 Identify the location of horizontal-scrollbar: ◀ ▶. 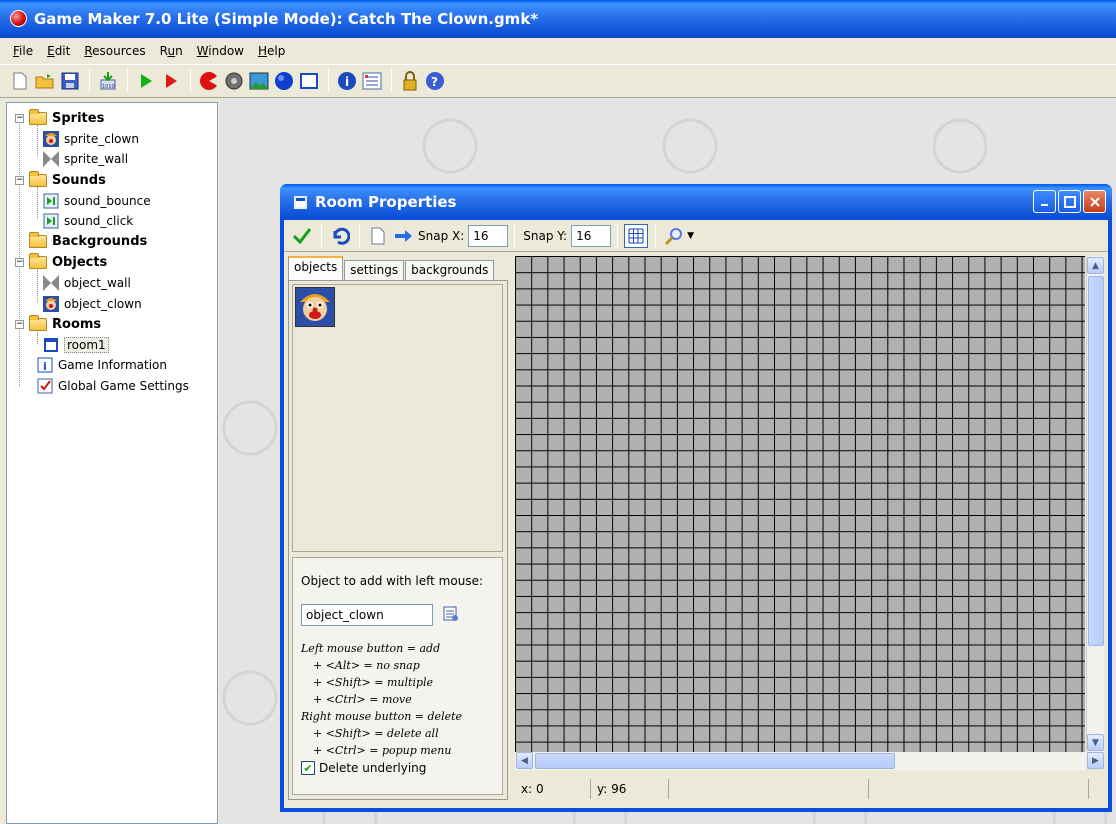
(809, 761).